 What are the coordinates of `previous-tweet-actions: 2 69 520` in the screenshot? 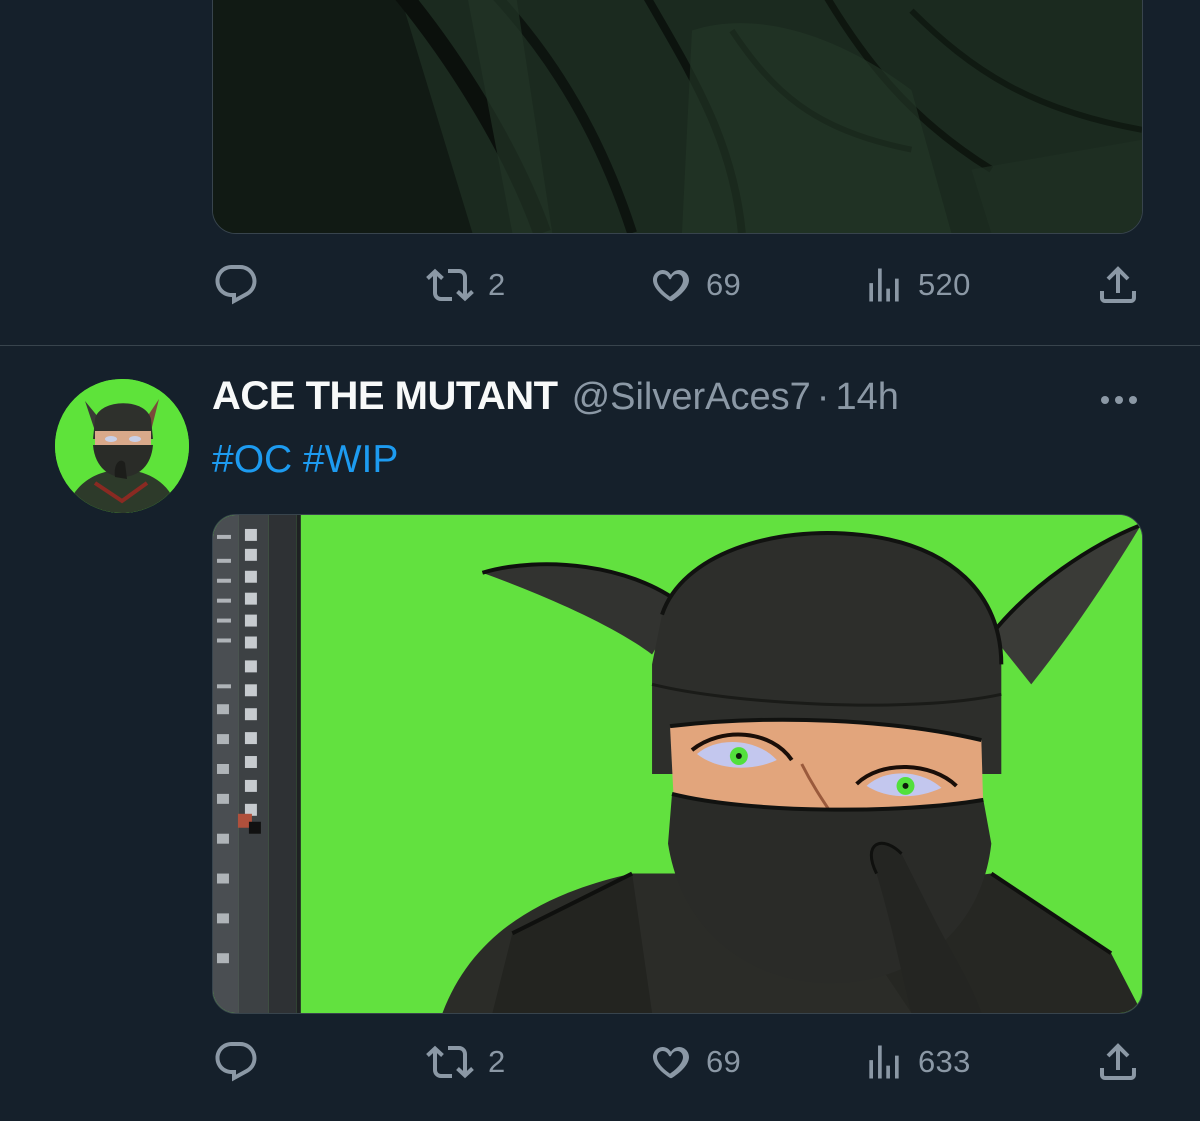 It's located at (677, 285).